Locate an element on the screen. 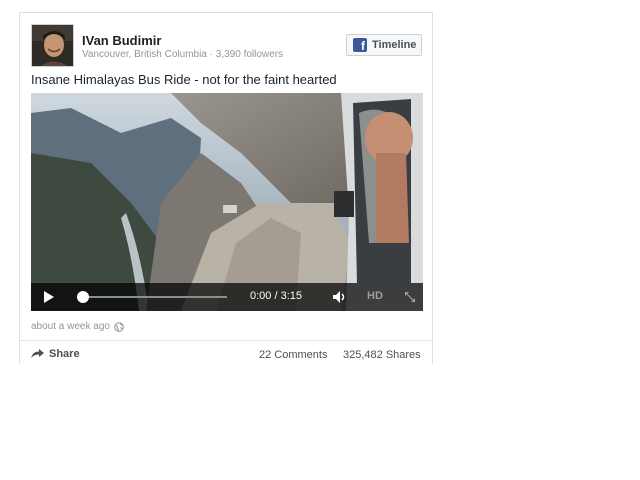  video-controls: 0:00 / 3:15 HD is located at coordinates (227, 297).